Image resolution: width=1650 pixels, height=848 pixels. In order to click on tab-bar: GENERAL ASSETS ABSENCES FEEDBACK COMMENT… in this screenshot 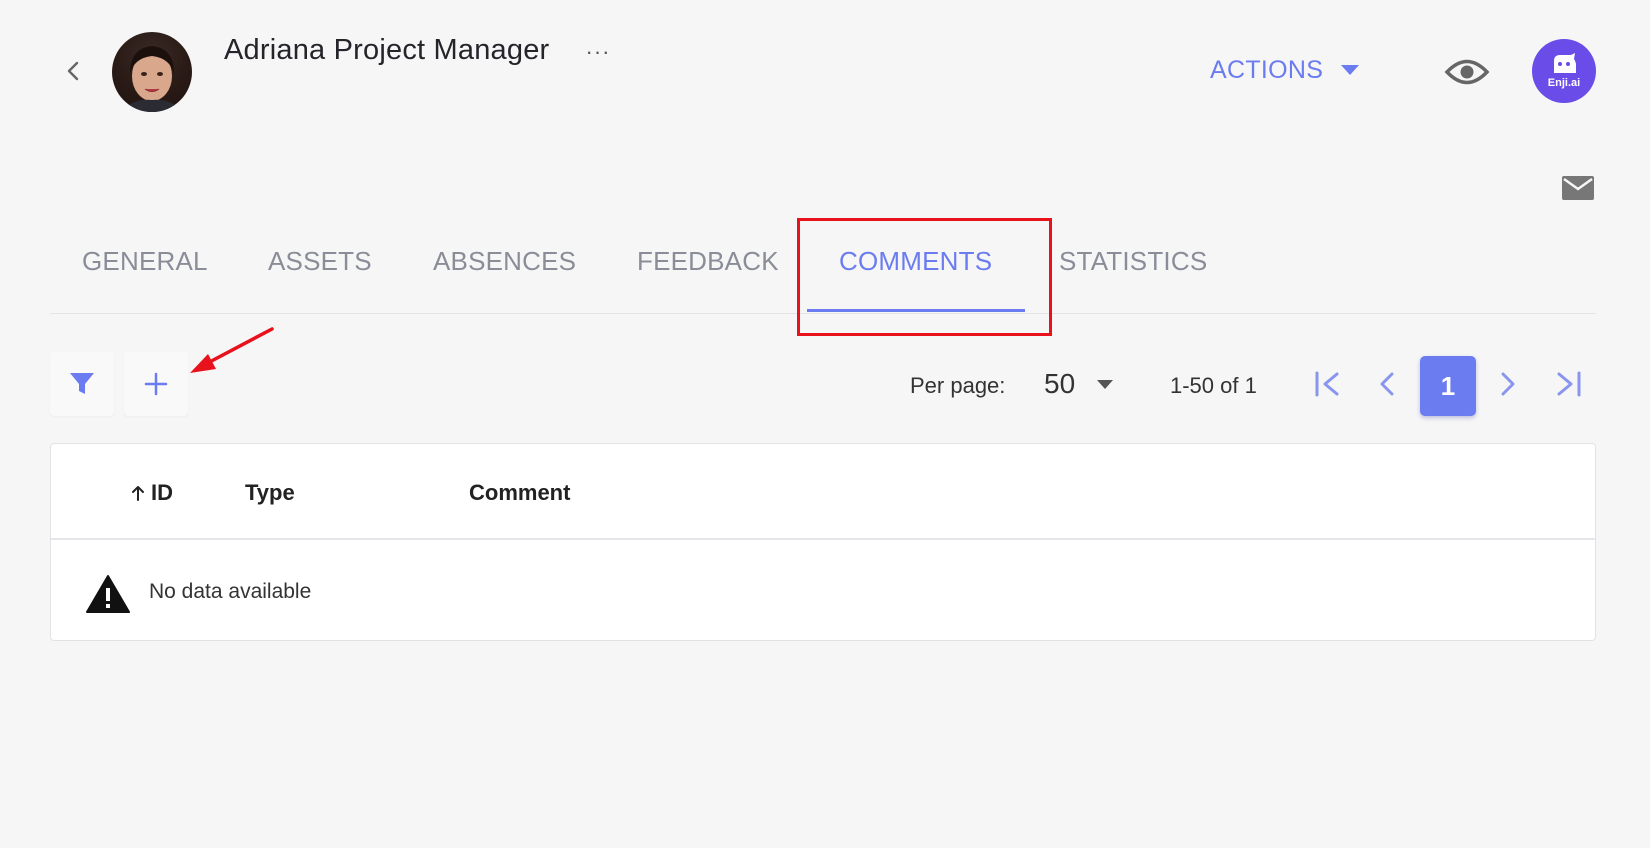, I will do `click(823, 268)`.